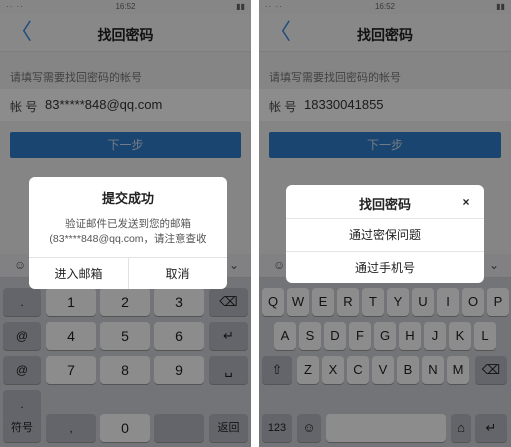 Image resolution: width=511 pixels, height=447 pixels. What do you see at coordinates (177, 273) in the screenshot?
I see `cancel-button: 取消` at bounding box center [177, 273].